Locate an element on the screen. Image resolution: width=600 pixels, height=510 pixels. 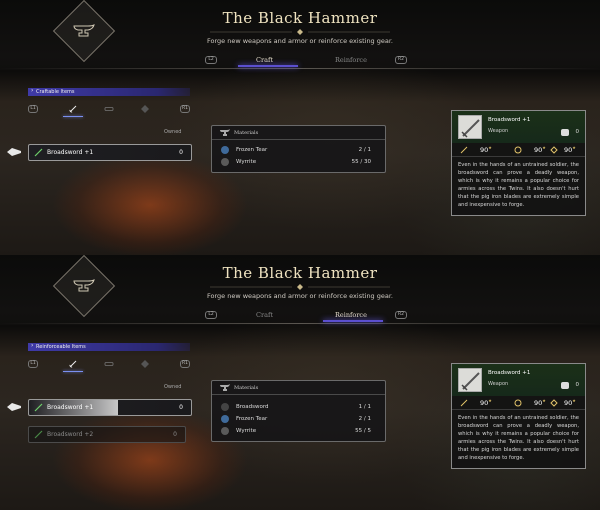
material-qty: 55 / 30 is located at coordinates (361, 162).